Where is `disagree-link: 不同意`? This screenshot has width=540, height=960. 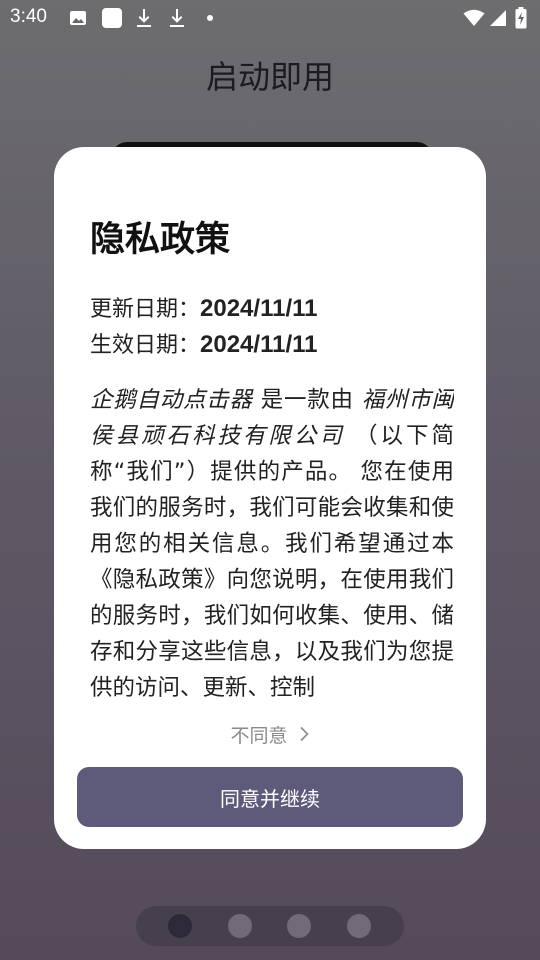
disagree-link: 不同意 is located at coordinates (270, 734).